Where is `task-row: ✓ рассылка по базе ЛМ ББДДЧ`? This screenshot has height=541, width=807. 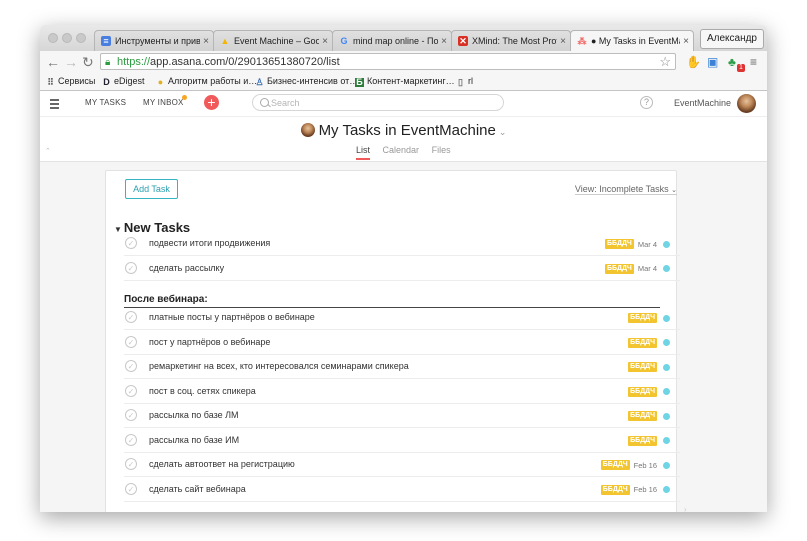
task-row: ✓ рассылка по базе ЛМ ББДДЧ is located at coordinates (402, 416).